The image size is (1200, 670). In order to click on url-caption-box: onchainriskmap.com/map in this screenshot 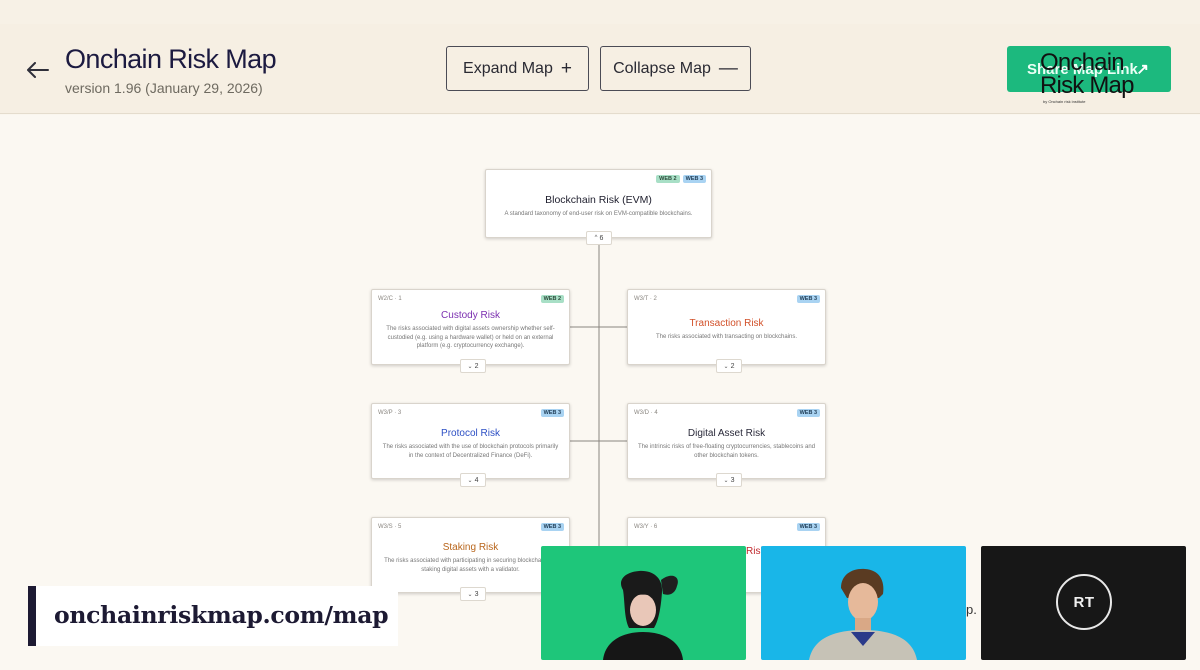, I will do `click(213, 616)`.